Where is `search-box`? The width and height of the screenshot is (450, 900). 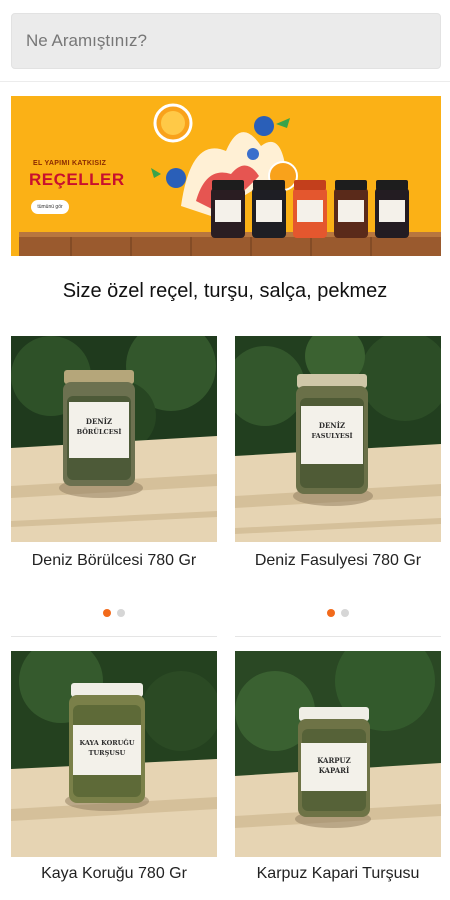 search-box is located at coordinates (226, 41).